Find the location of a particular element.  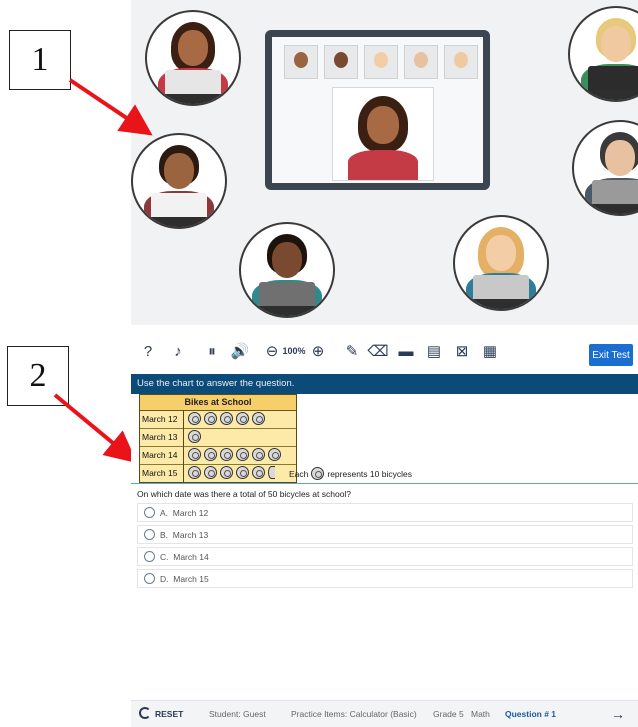

zoom-level-text: 100% is located at coordinates (294, 351).